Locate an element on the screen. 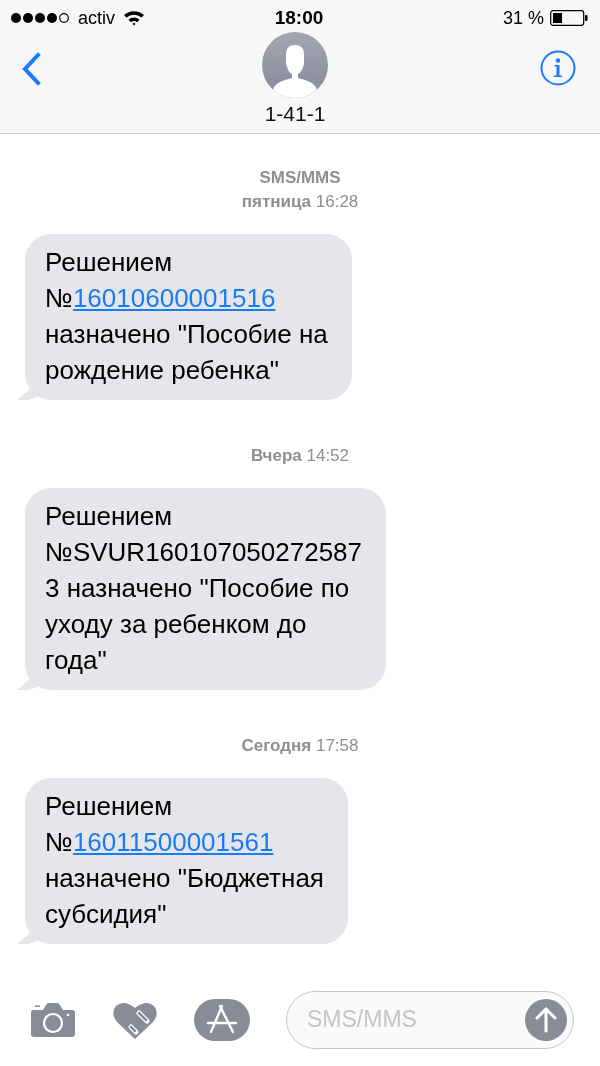 Image resolution: width=600 pixels, height=1066 pixels. send-icon is located at coordinates (546, 1019).